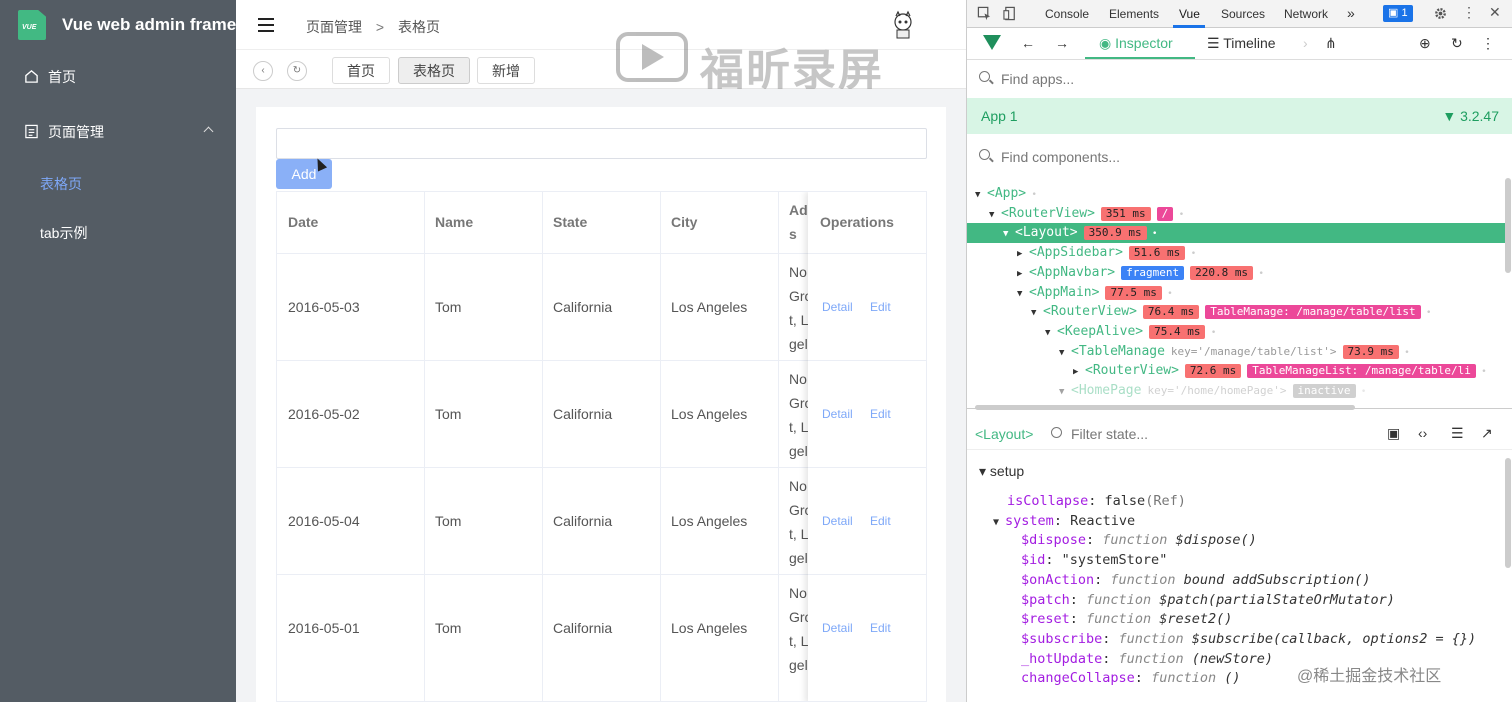  I want to click on state-entry: $id: "systemStore", so click(1094, 560).